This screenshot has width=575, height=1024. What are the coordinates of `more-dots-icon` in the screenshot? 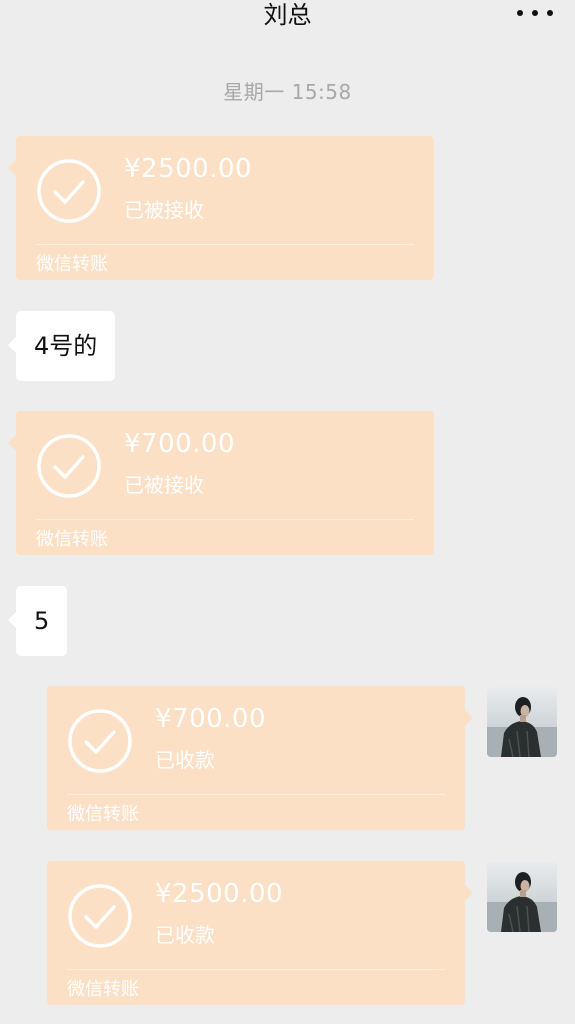 It's located at (535, 13).